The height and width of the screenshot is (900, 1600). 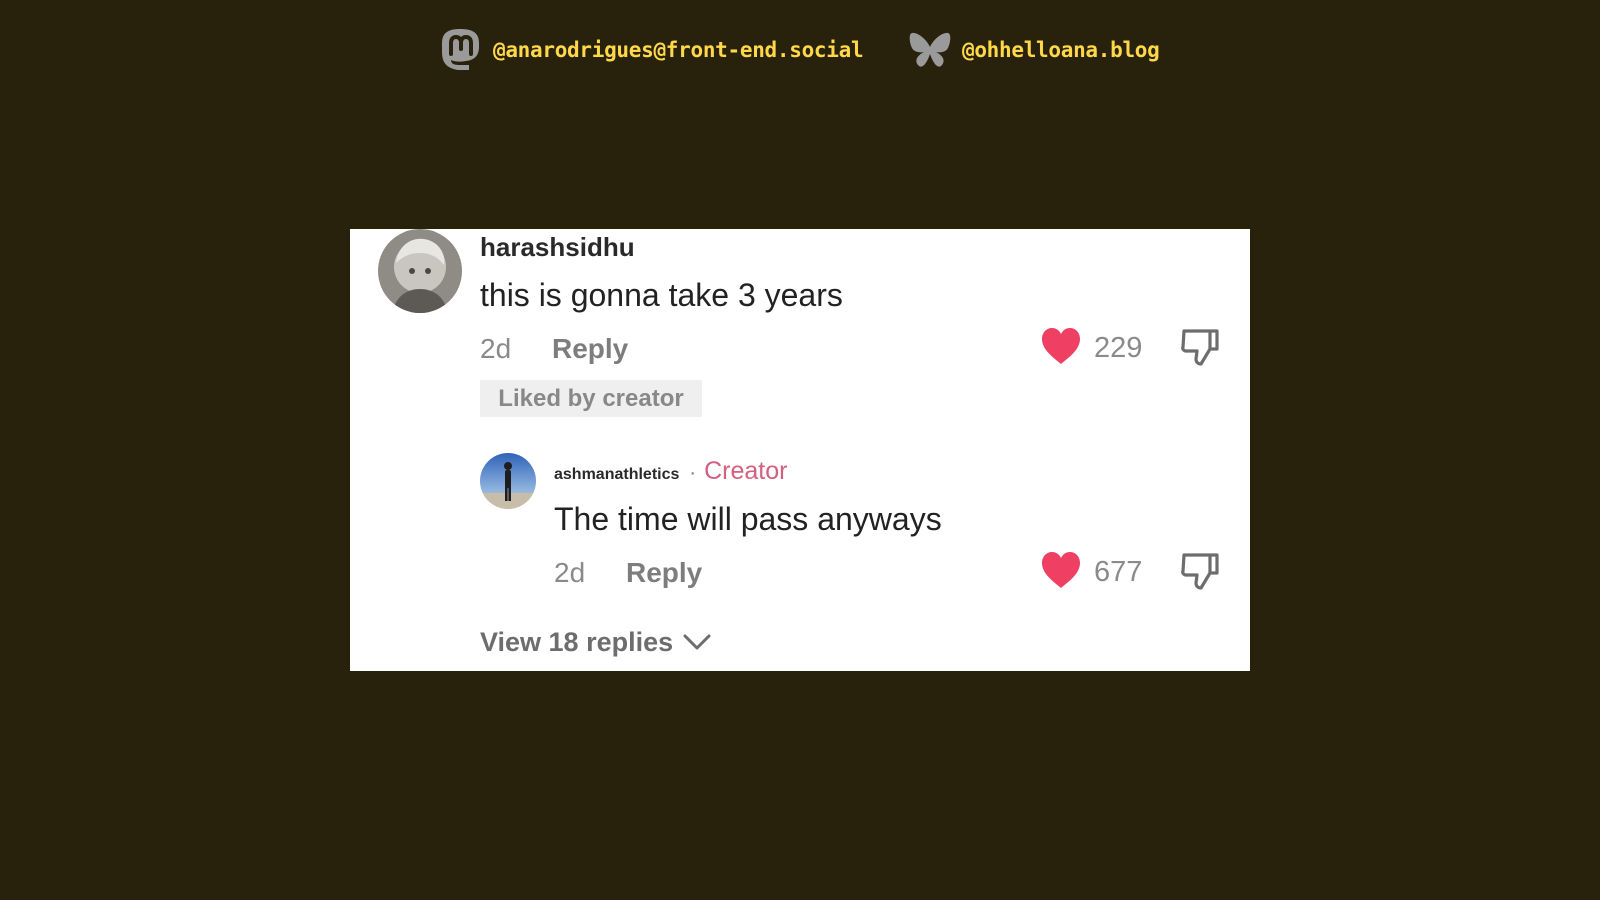 What do you see at coordinates (616, 475) in the screenshot?
I see `reply-username: ashmanathletics` at bounding box center [616, 475].